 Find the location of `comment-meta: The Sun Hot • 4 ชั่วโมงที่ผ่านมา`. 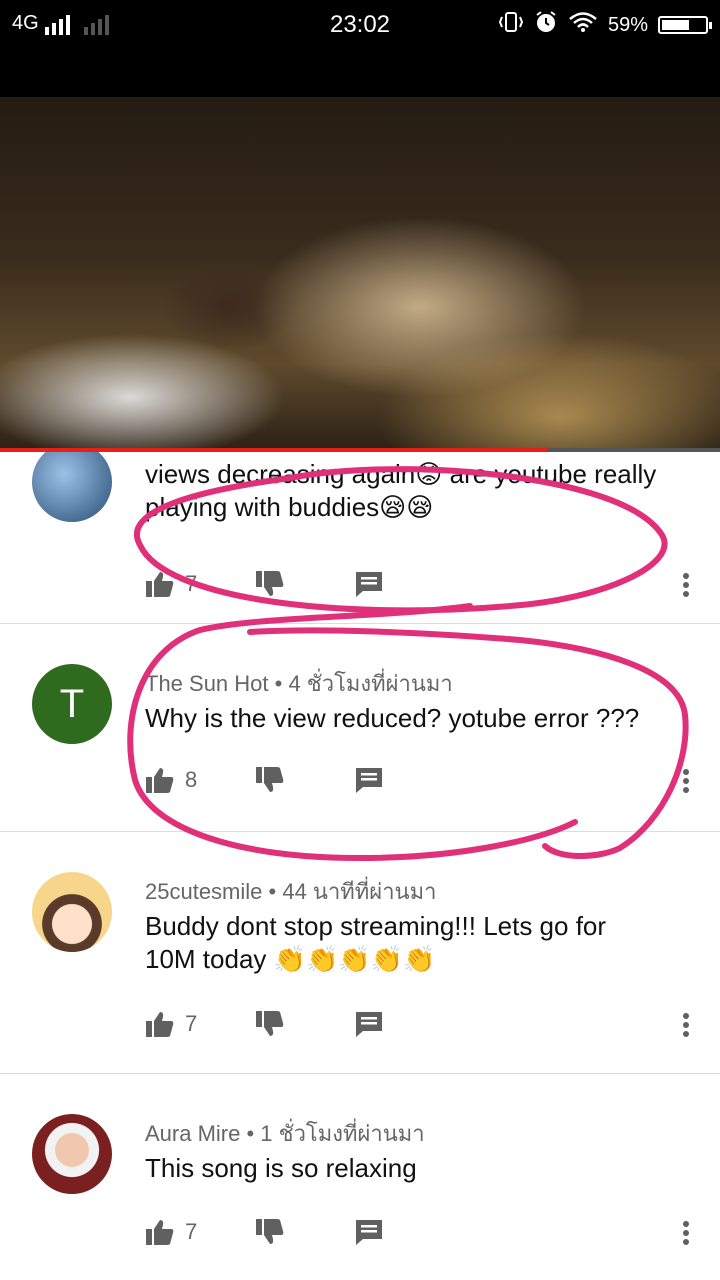

comment-meta: The Sun Hot • 4 ชั่วโมงที่ผ่านมา is located at coordinates (299, 683).